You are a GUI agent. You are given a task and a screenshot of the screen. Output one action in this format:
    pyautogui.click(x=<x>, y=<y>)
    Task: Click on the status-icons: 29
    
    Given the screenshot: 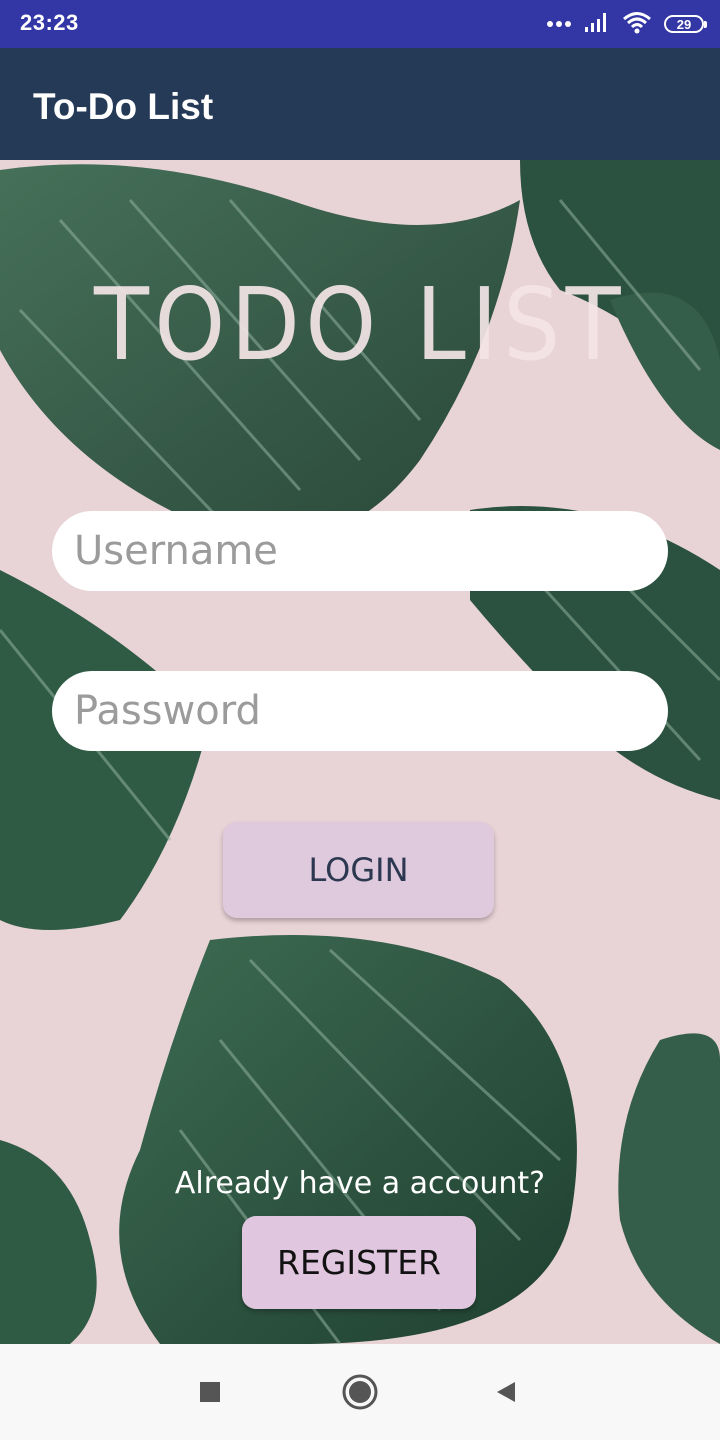 What is the action you would take?
    pyautogui.click(x=626, y=24)
    